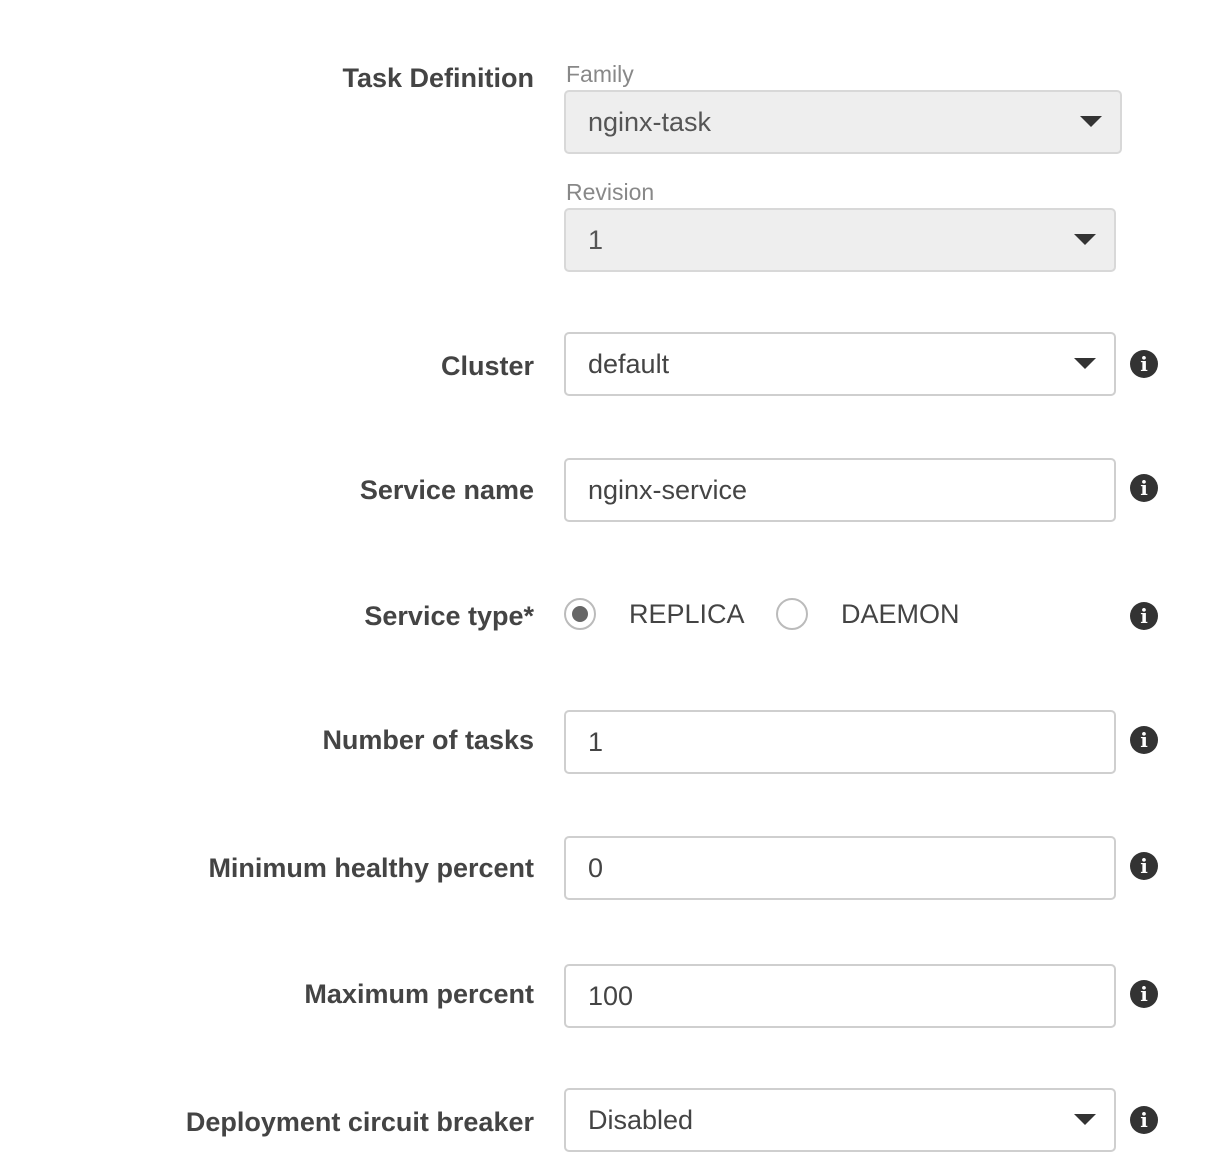  Describe the element at coordinates (668, 490) in the screenshot. I see `service-name-value: nginx-service` at that location.